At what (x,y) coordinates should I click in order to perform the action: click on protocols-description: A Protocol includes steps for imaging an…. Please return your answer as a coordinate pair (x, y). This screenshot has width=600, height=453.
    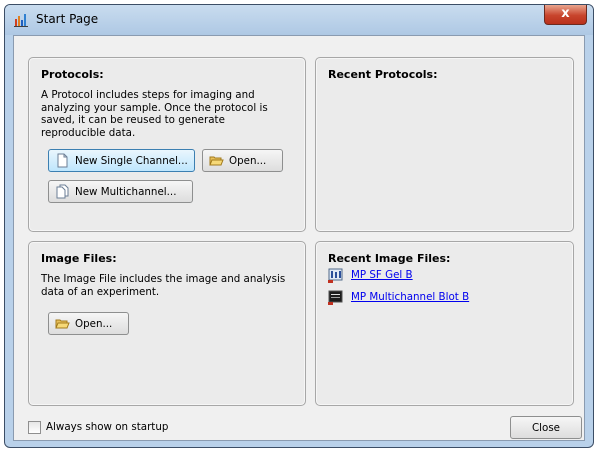
    Looking at the image, I should click on (154, 114).